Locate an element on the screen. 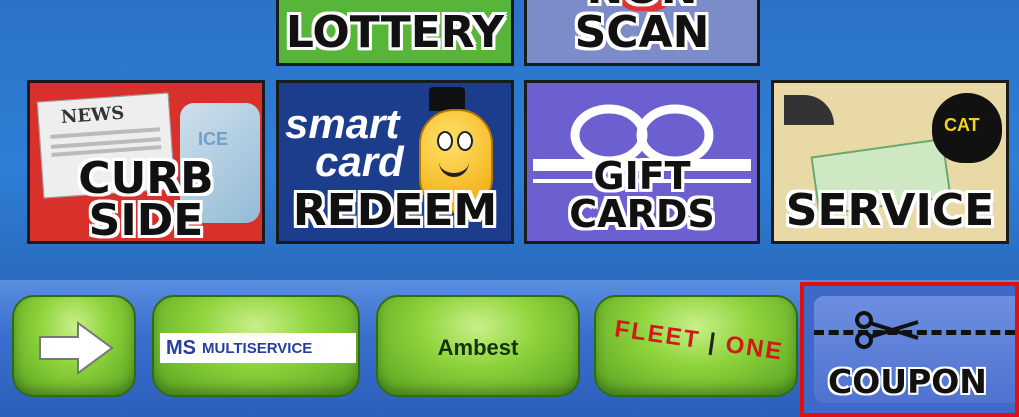 The width and height of the screenshot is (1019, 417). coupon-label: COUPON is located at coordinates (907, 381).